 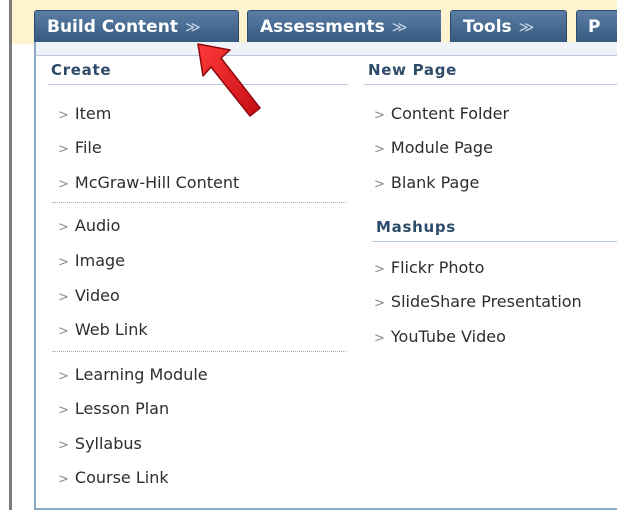 I want to click on menu-item-course-link: > Course Link, so click(x=113, y=478).